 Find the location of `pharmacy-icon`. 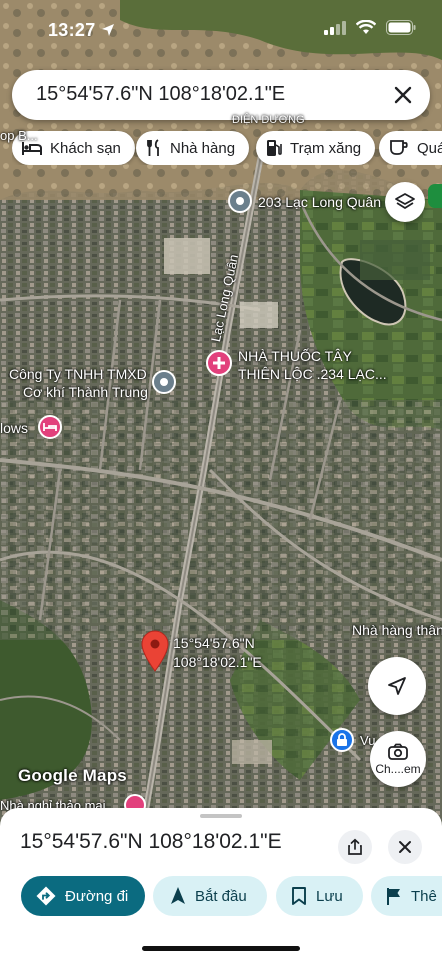

pharmacy-icon is located at coordinates (219, 363).